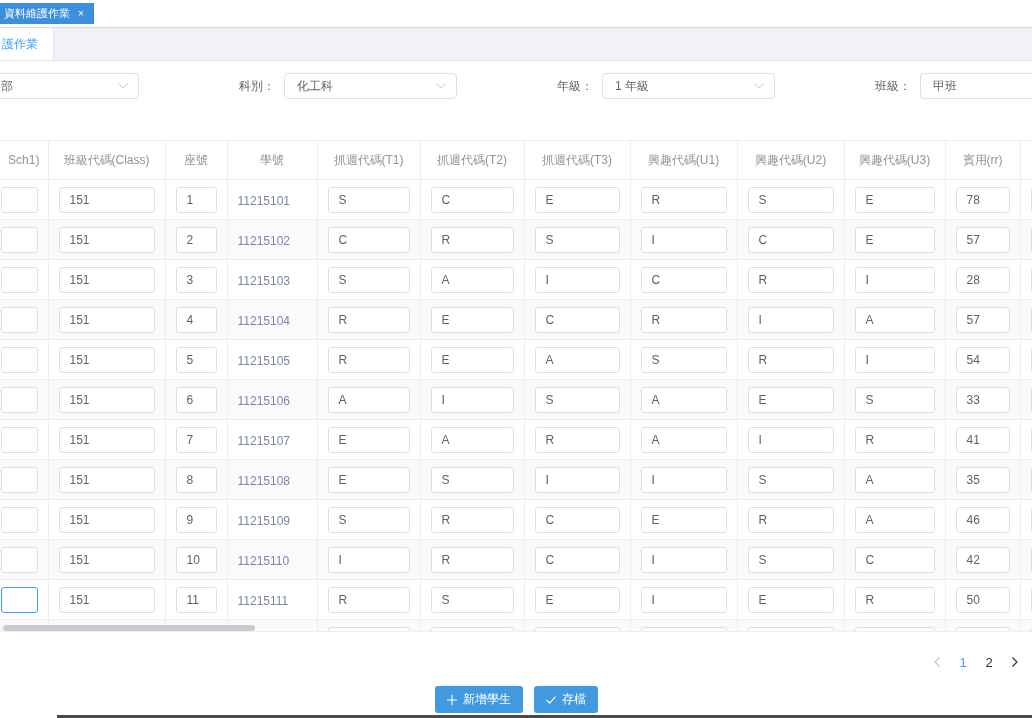 The image size is (1032, 718). I want to click on page-tab: 資料維護作業 ×, so click(47, 13).